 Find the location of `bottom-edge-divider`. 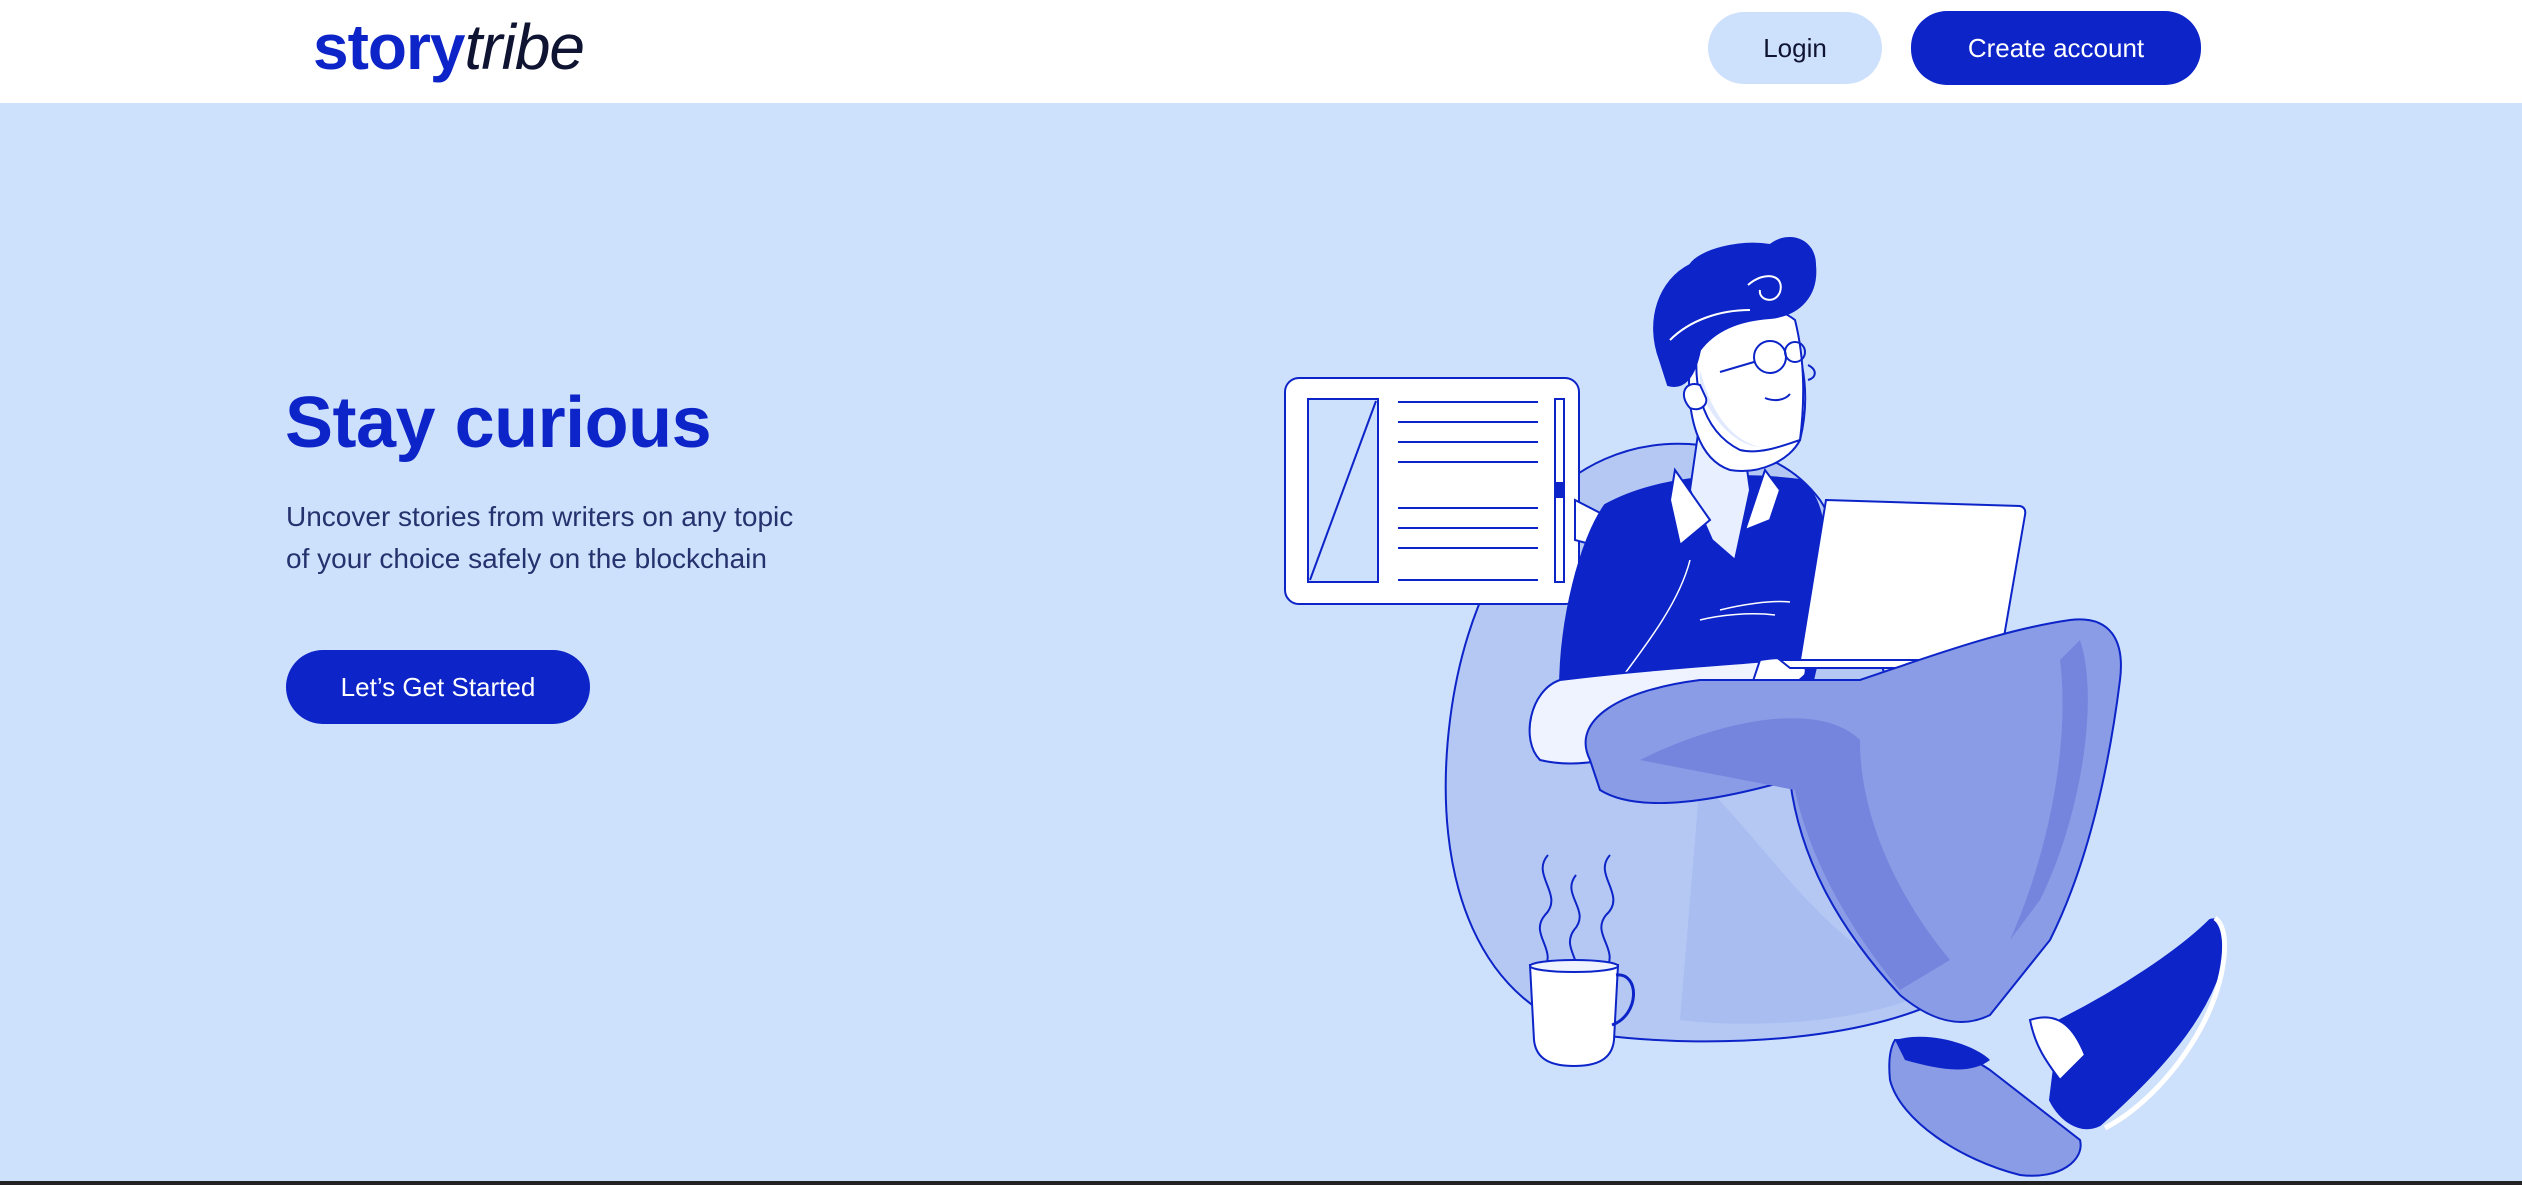

bottom-edge-divider is located at coordinates (1261, 1183).